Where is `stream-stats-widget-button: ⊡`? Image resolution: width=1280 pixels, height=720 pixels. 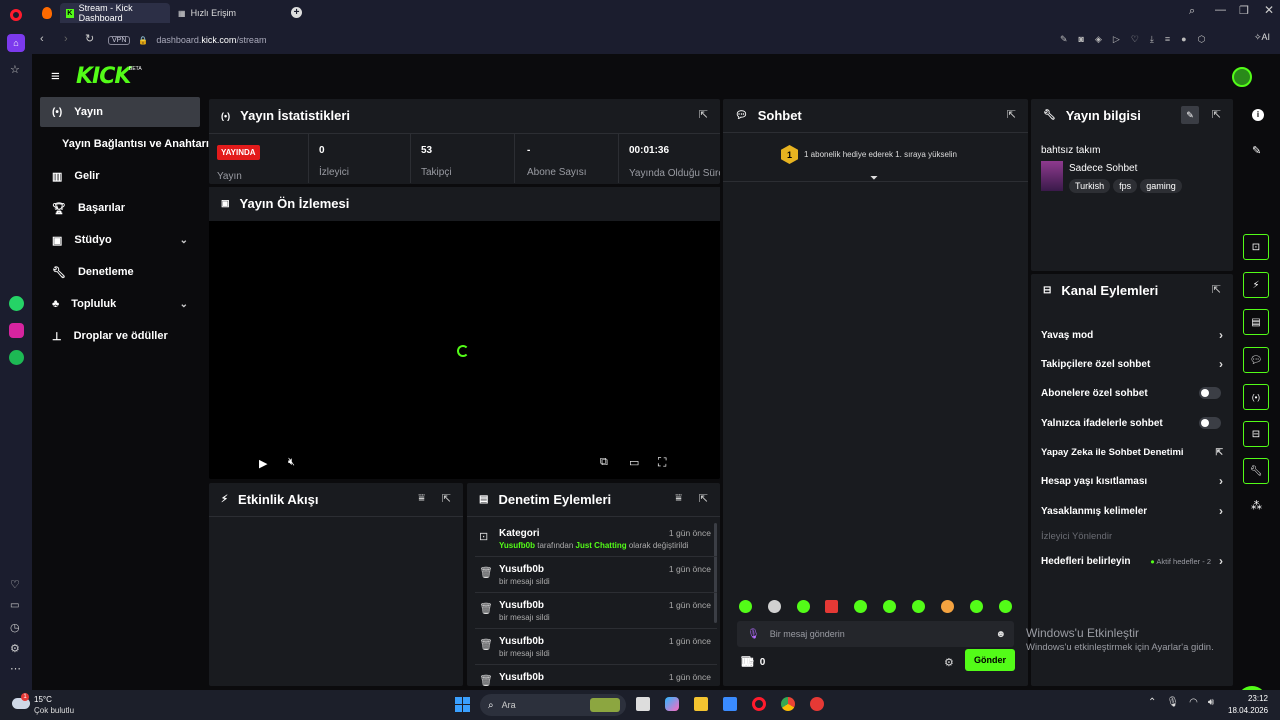 stream-stats-widget-button: ⊡ is located at coordinates (1256, 247).